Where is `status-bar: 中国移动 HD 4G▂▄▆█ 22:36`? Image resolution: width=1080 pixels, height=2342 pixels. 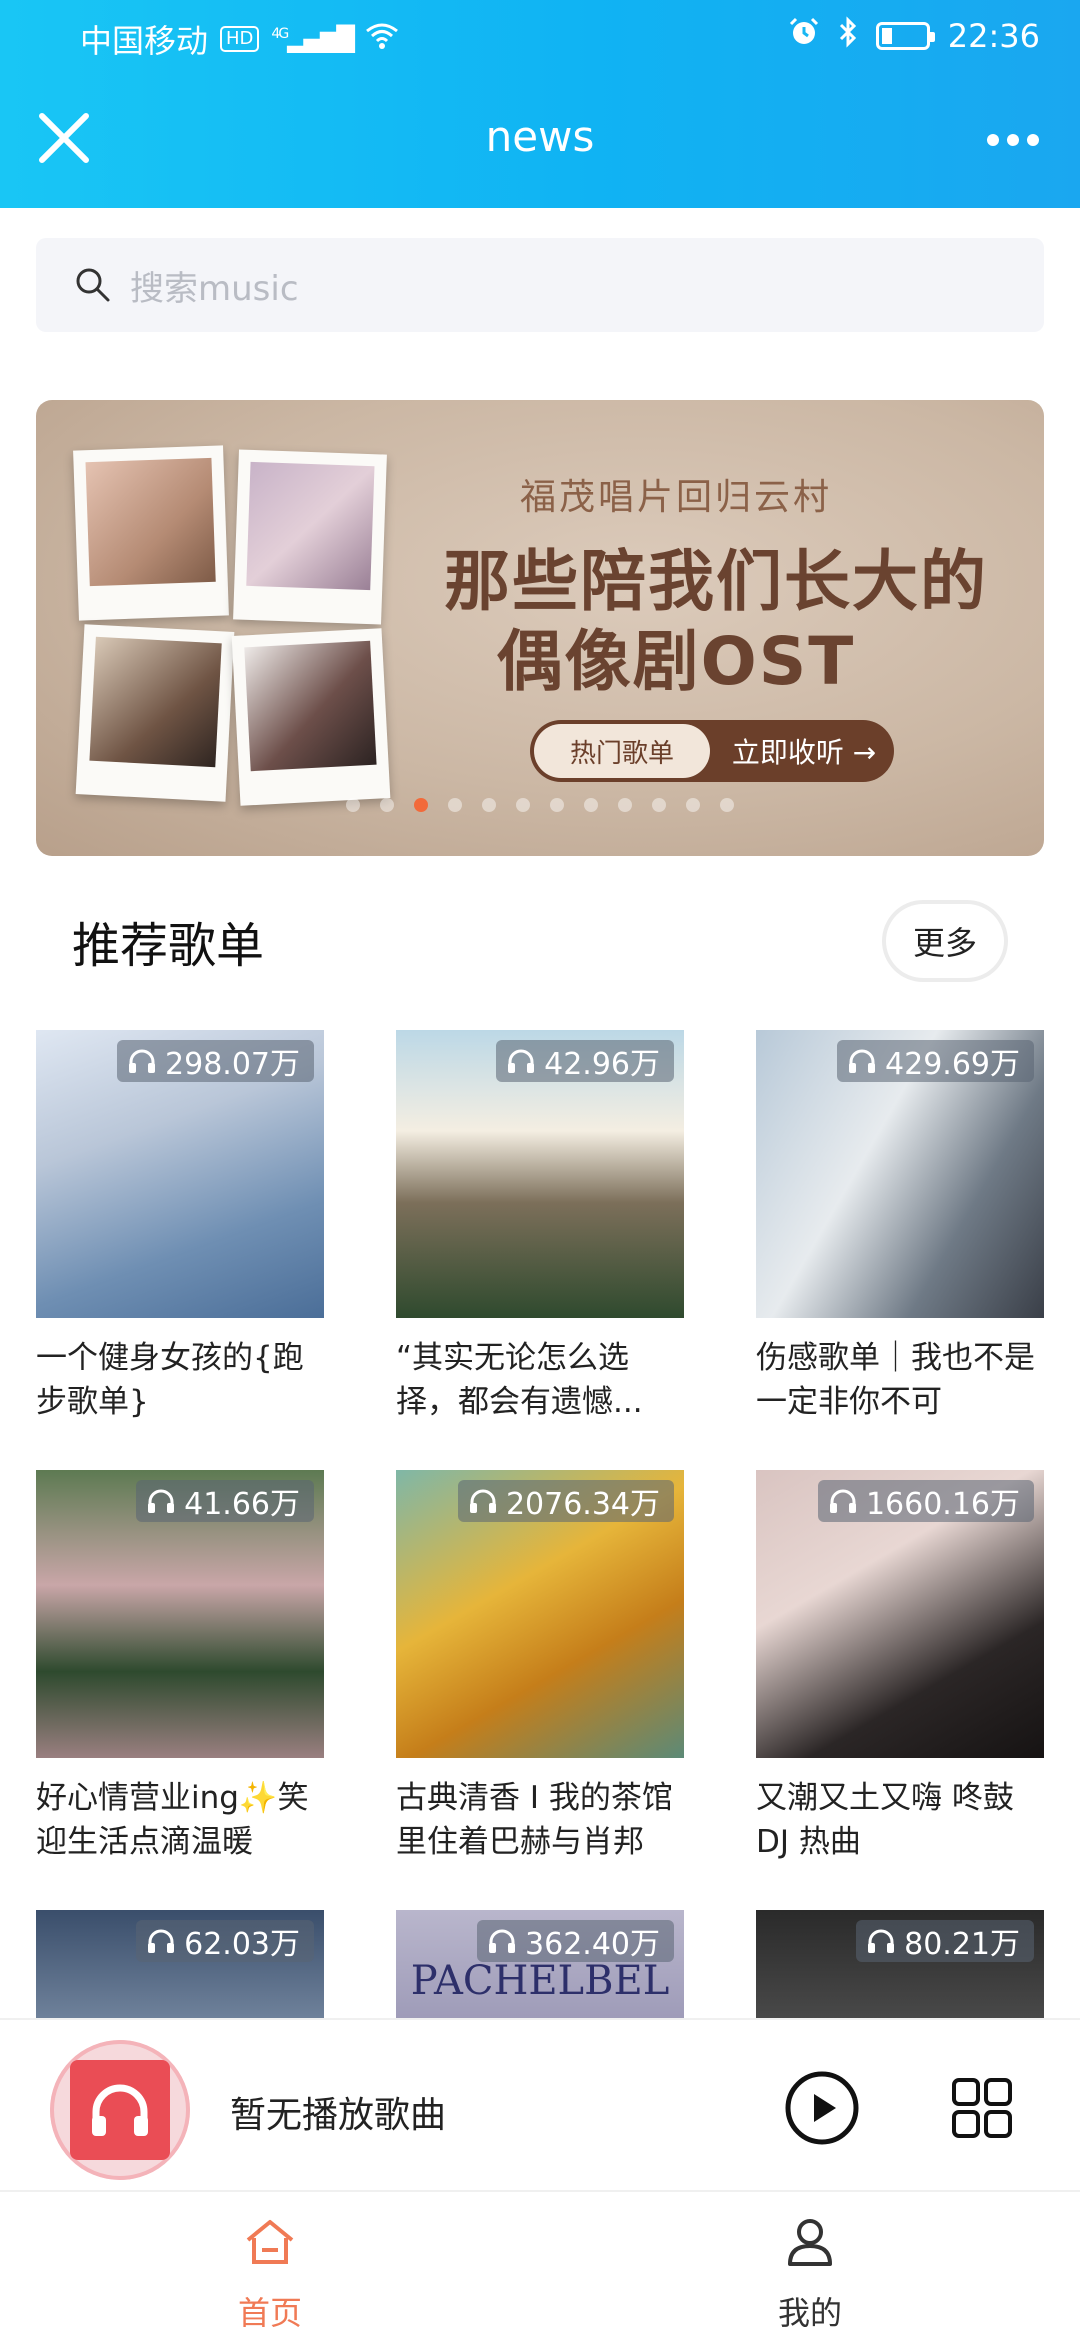 status-bar: 中国移动 HD 4G▂▄▆█ 22:36 is located at coordinates (540, 36).